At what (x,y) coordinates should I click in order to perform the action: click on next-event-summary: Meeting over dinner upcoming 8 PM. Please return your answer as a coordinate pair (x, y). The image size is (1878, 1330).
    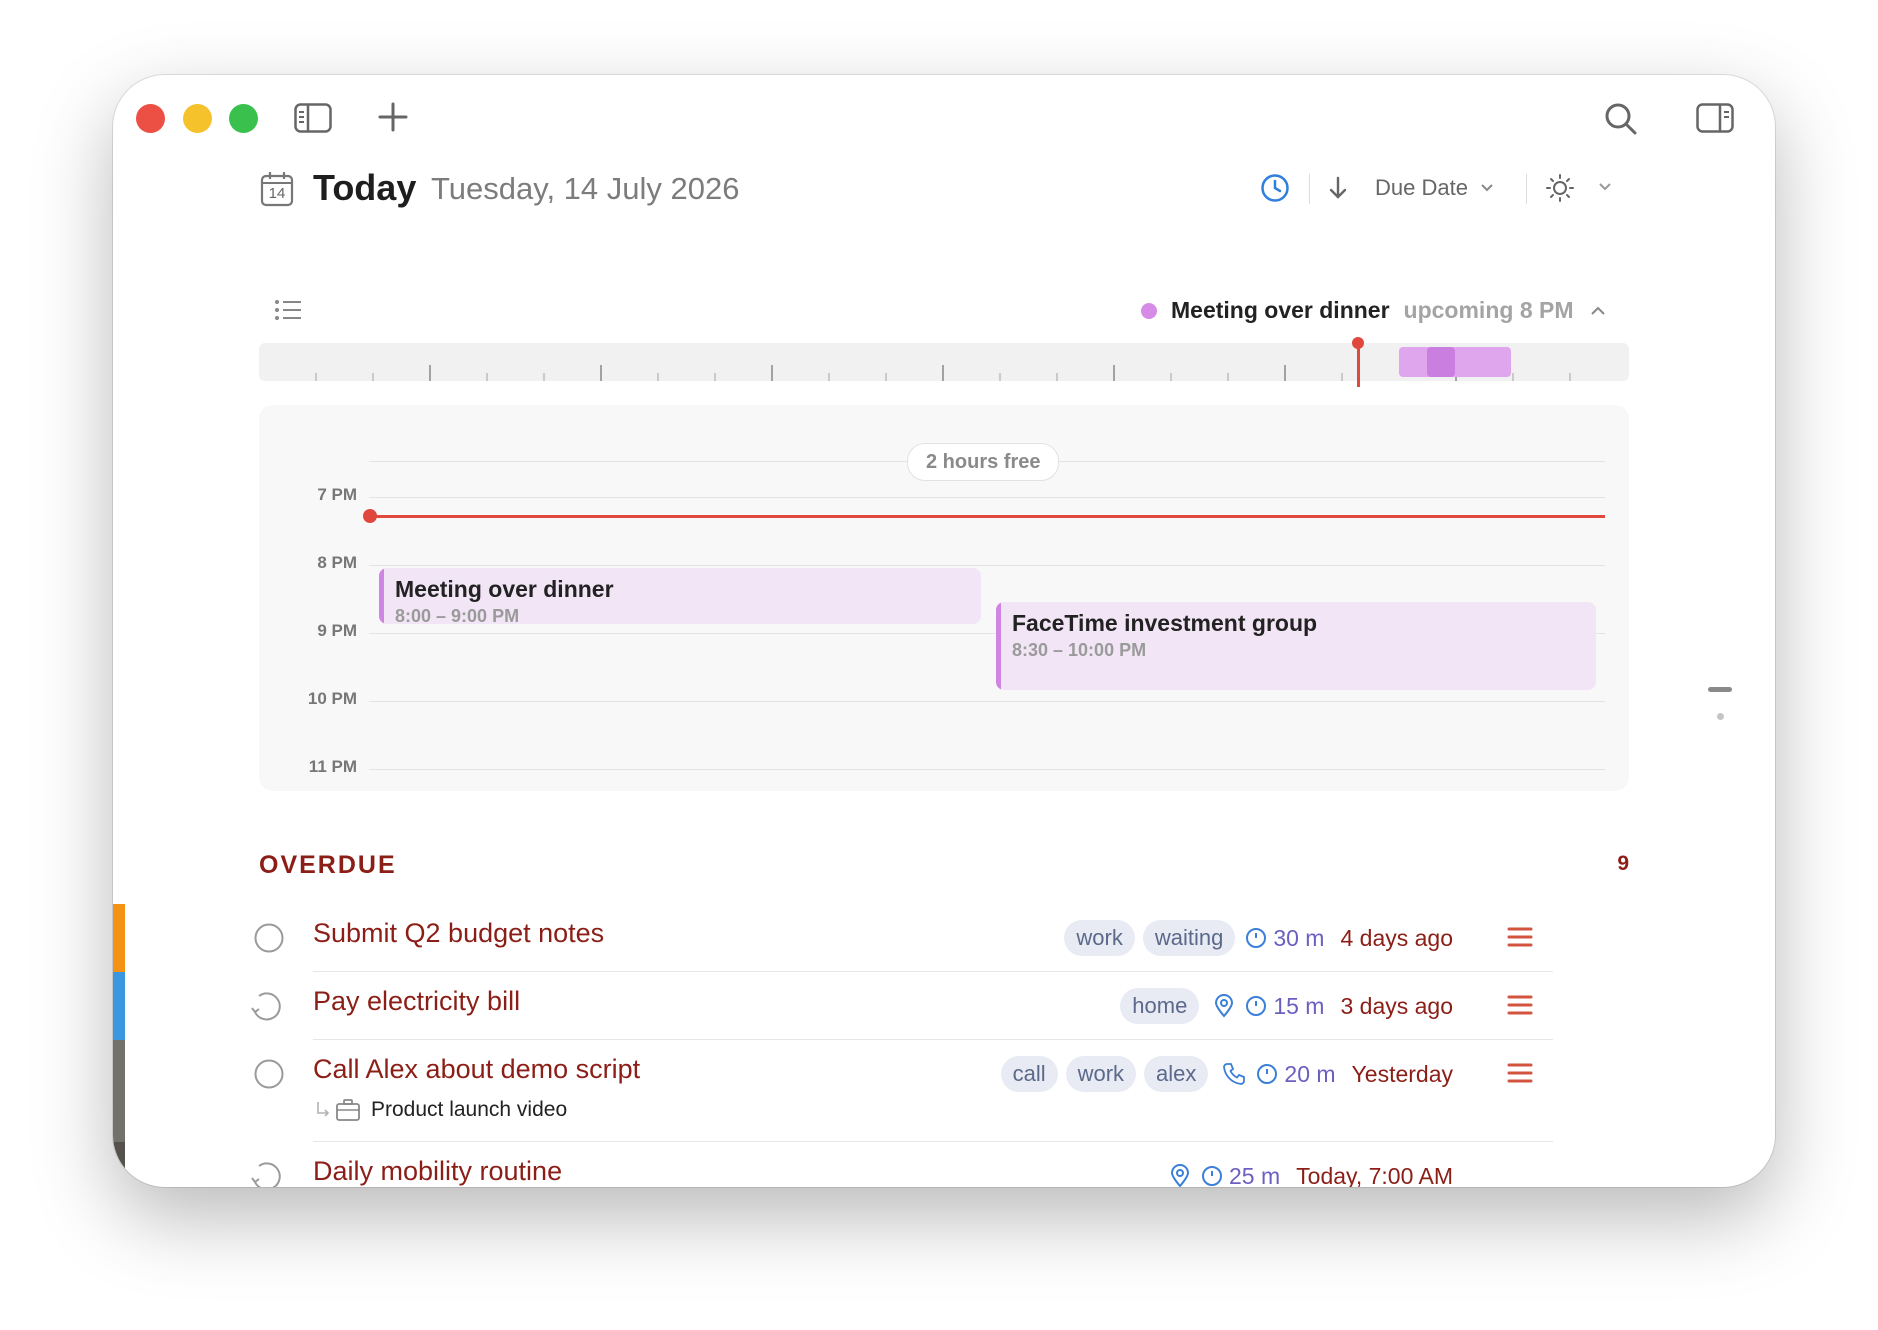
    Looking at the image, I should click on (1373, 310).